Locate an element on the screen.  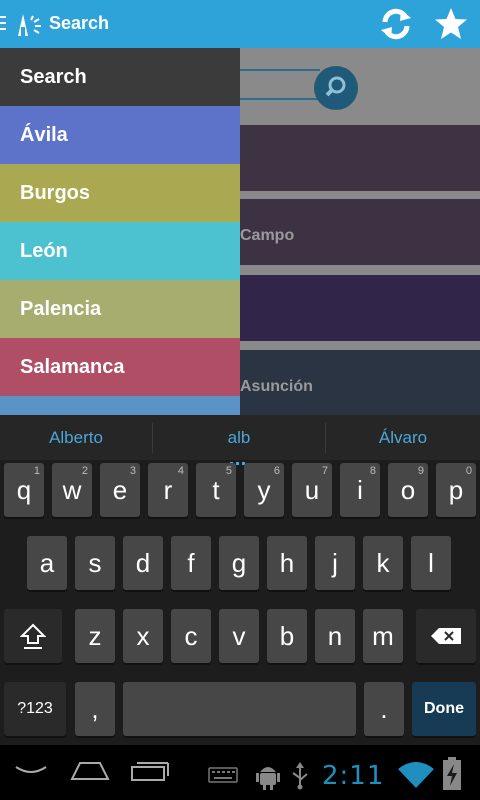
usb-icon is located at coordinates (300, 776).